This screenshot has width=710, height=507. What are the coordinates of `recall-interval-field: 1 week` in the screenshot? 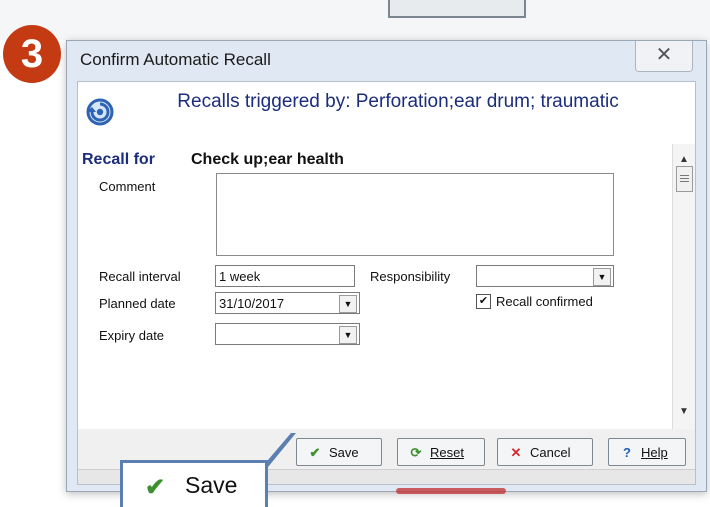 It's located at (285, 276).